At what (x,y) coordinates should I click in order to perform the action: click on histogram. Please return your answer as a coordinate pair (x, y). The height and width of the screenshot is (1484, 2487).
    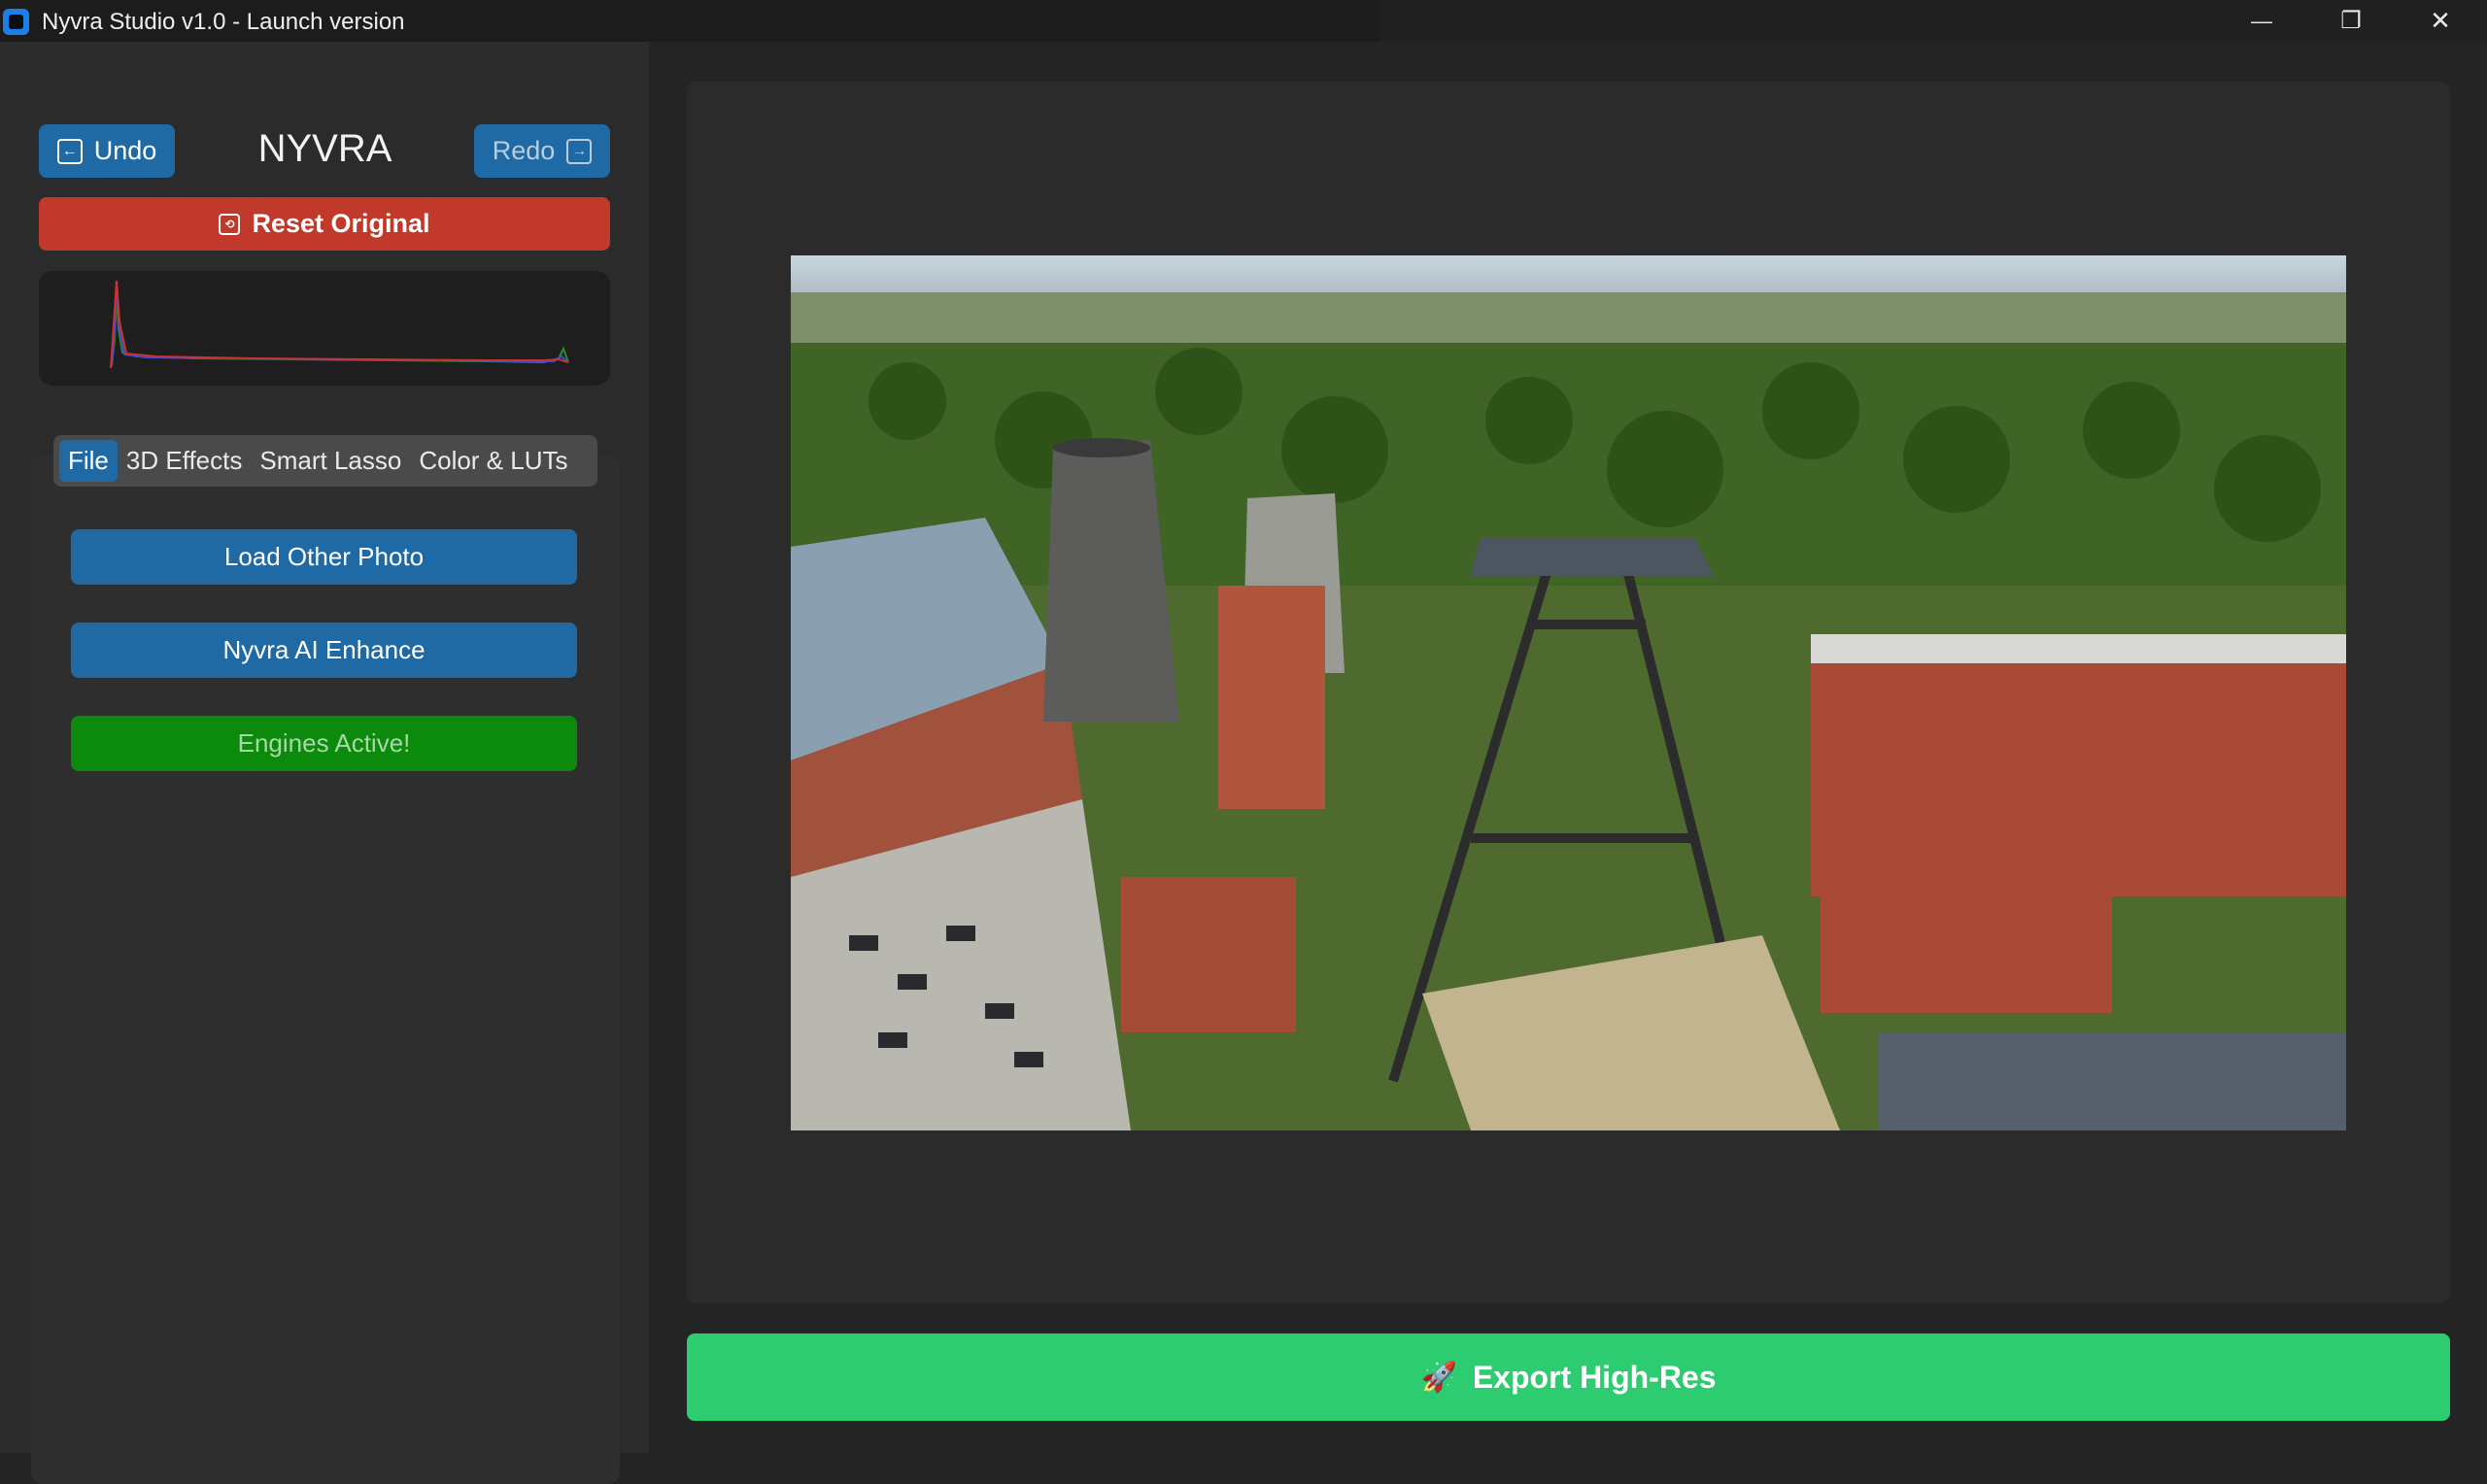
    Looking at the image, I should click on (324, 328).